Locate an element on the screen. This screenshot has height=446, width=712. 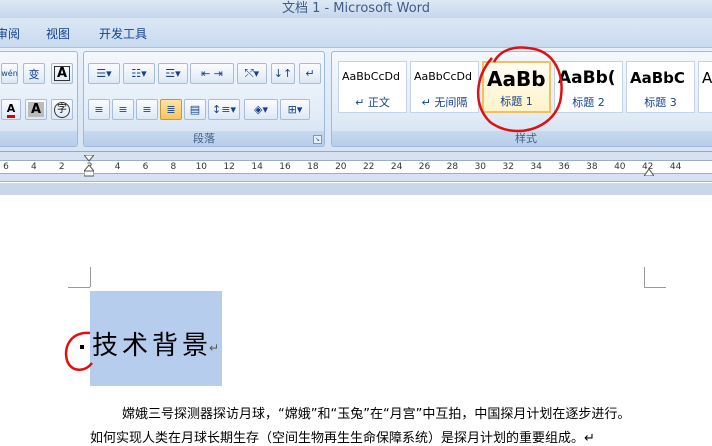
indent-buttons: ⇤ ⇥ is located at coordinates (212, 73).